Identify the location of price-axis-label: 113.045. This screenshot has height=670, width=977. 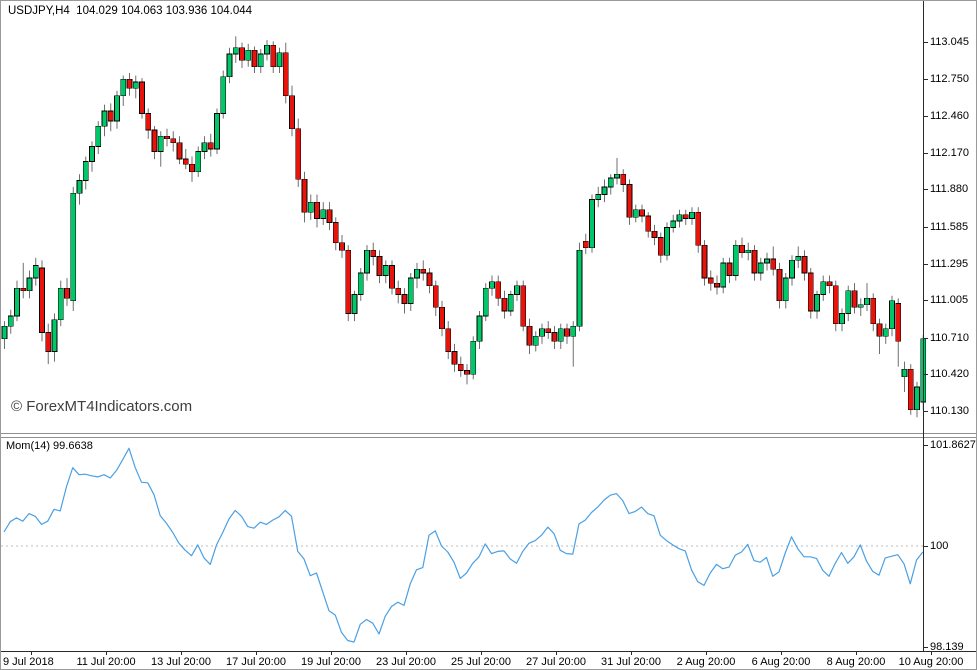
(949, 42).